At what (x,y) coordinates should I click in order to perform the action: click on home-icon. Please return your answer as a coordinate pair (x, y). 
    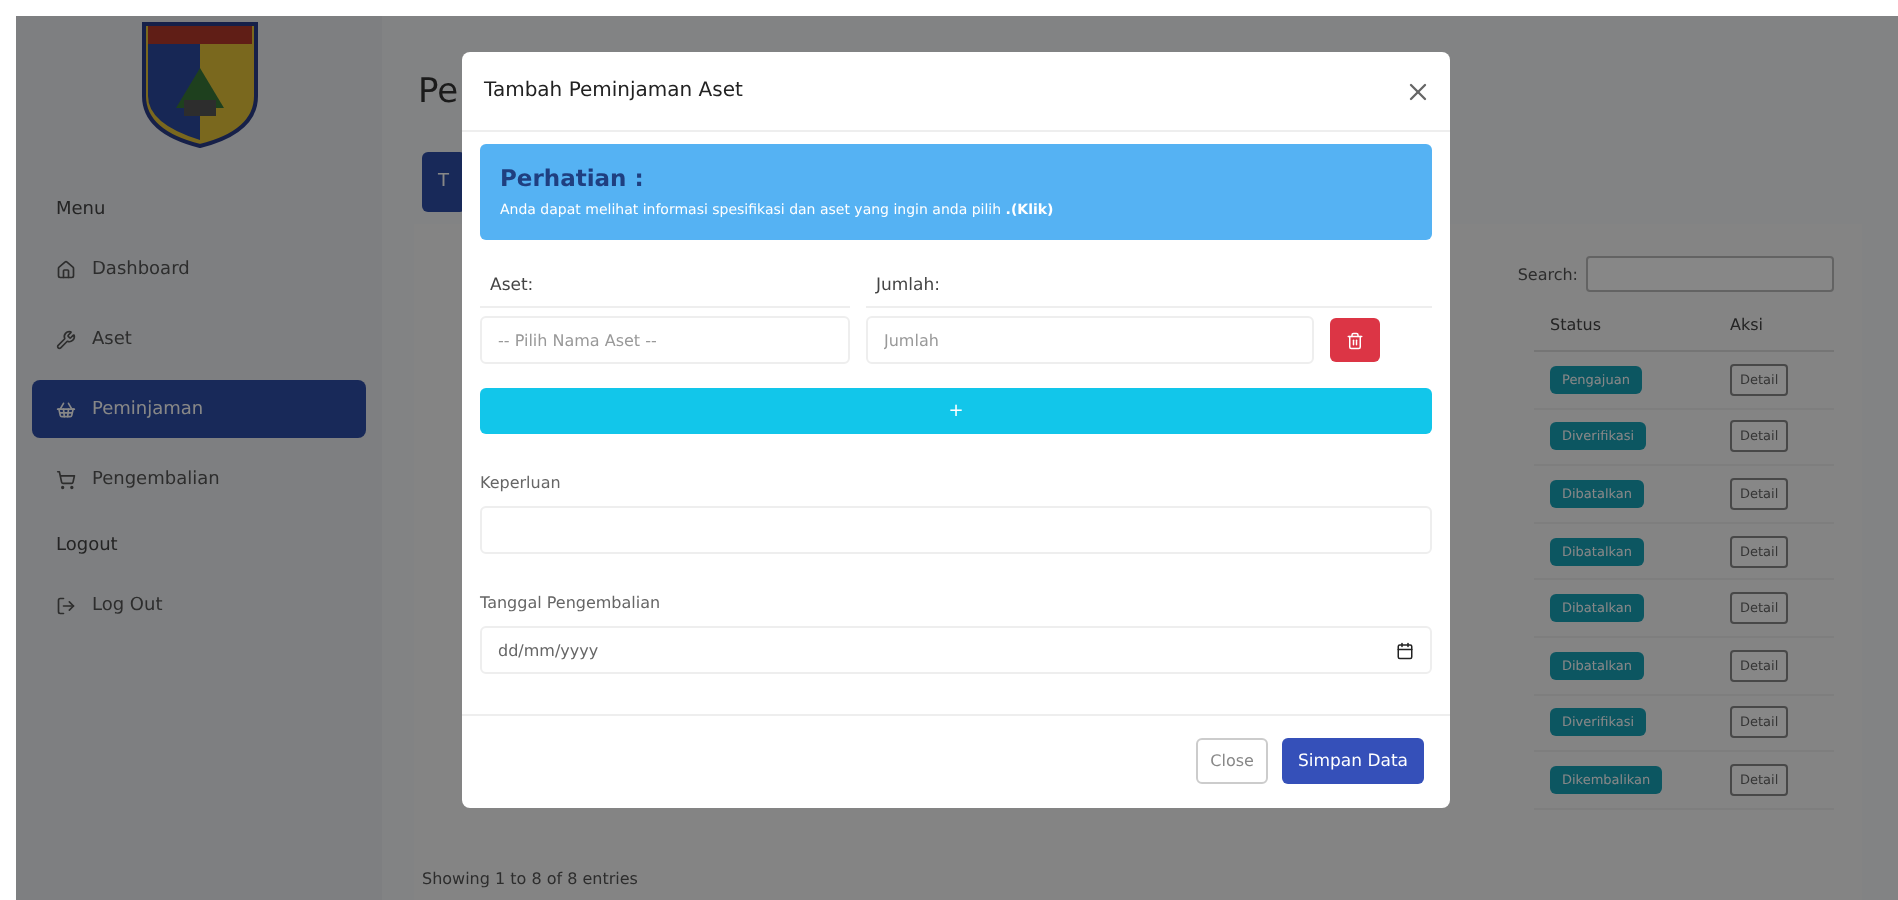
    Looking at the image, I should click on (66, 269).